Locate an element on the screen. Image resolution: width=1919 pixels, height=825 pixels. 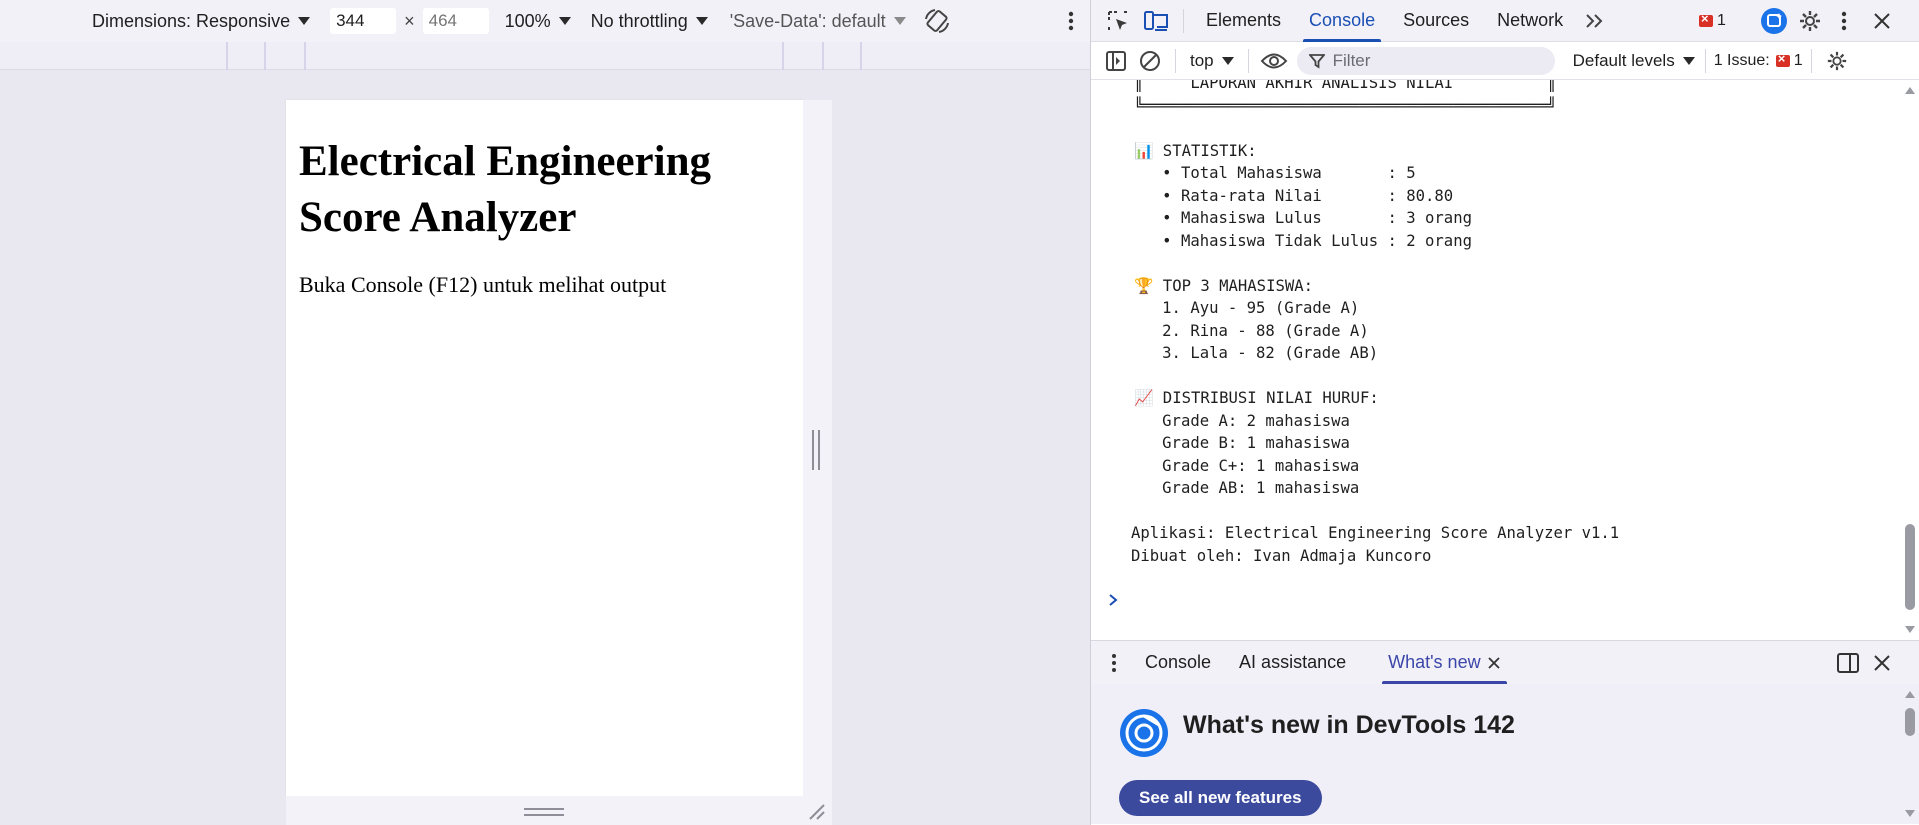
clear-icon is located at coordinates (1150, 60).